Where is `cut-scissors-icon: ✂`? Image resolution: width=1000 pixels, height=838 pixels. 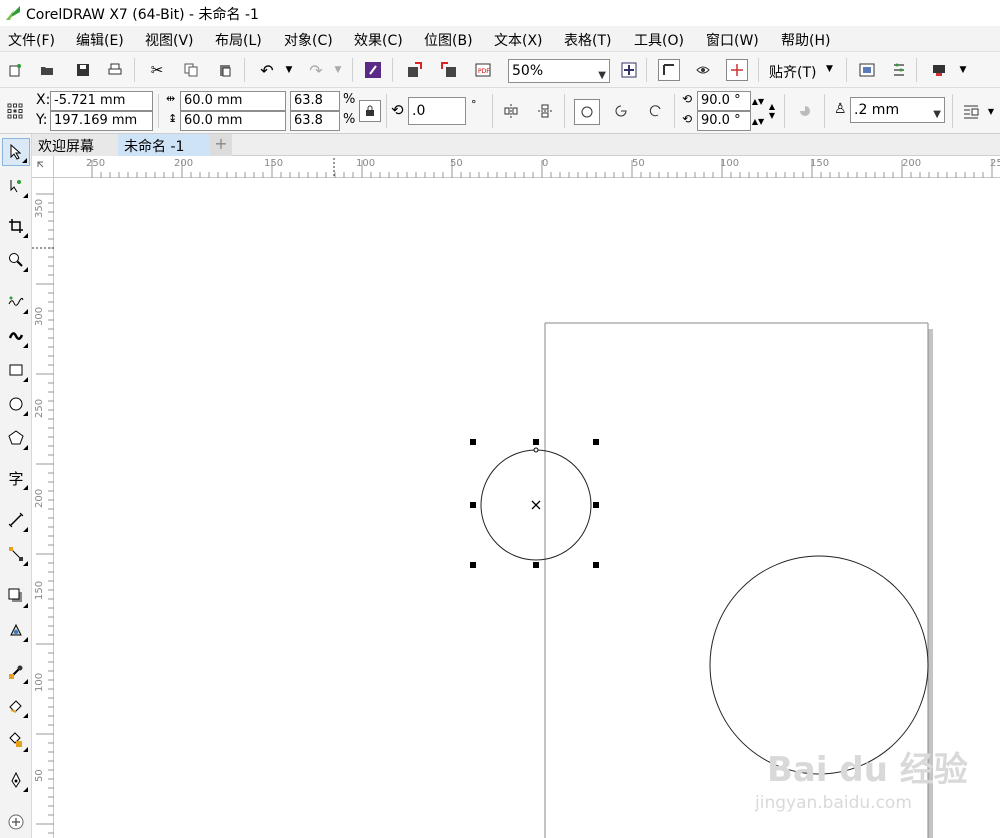 cut-scissors-icon: ✂ is located at coordinates (157, 70).